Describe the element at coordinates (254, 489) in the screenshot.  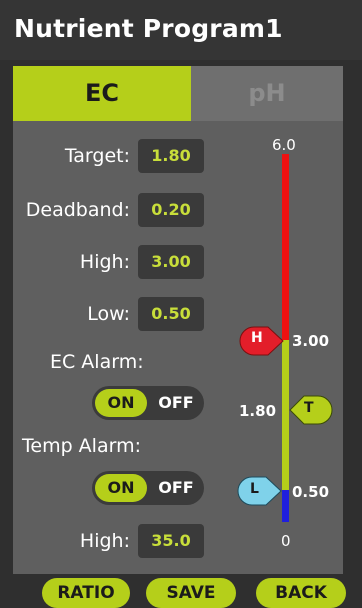
I see `low-marker-letter: L` at that location.